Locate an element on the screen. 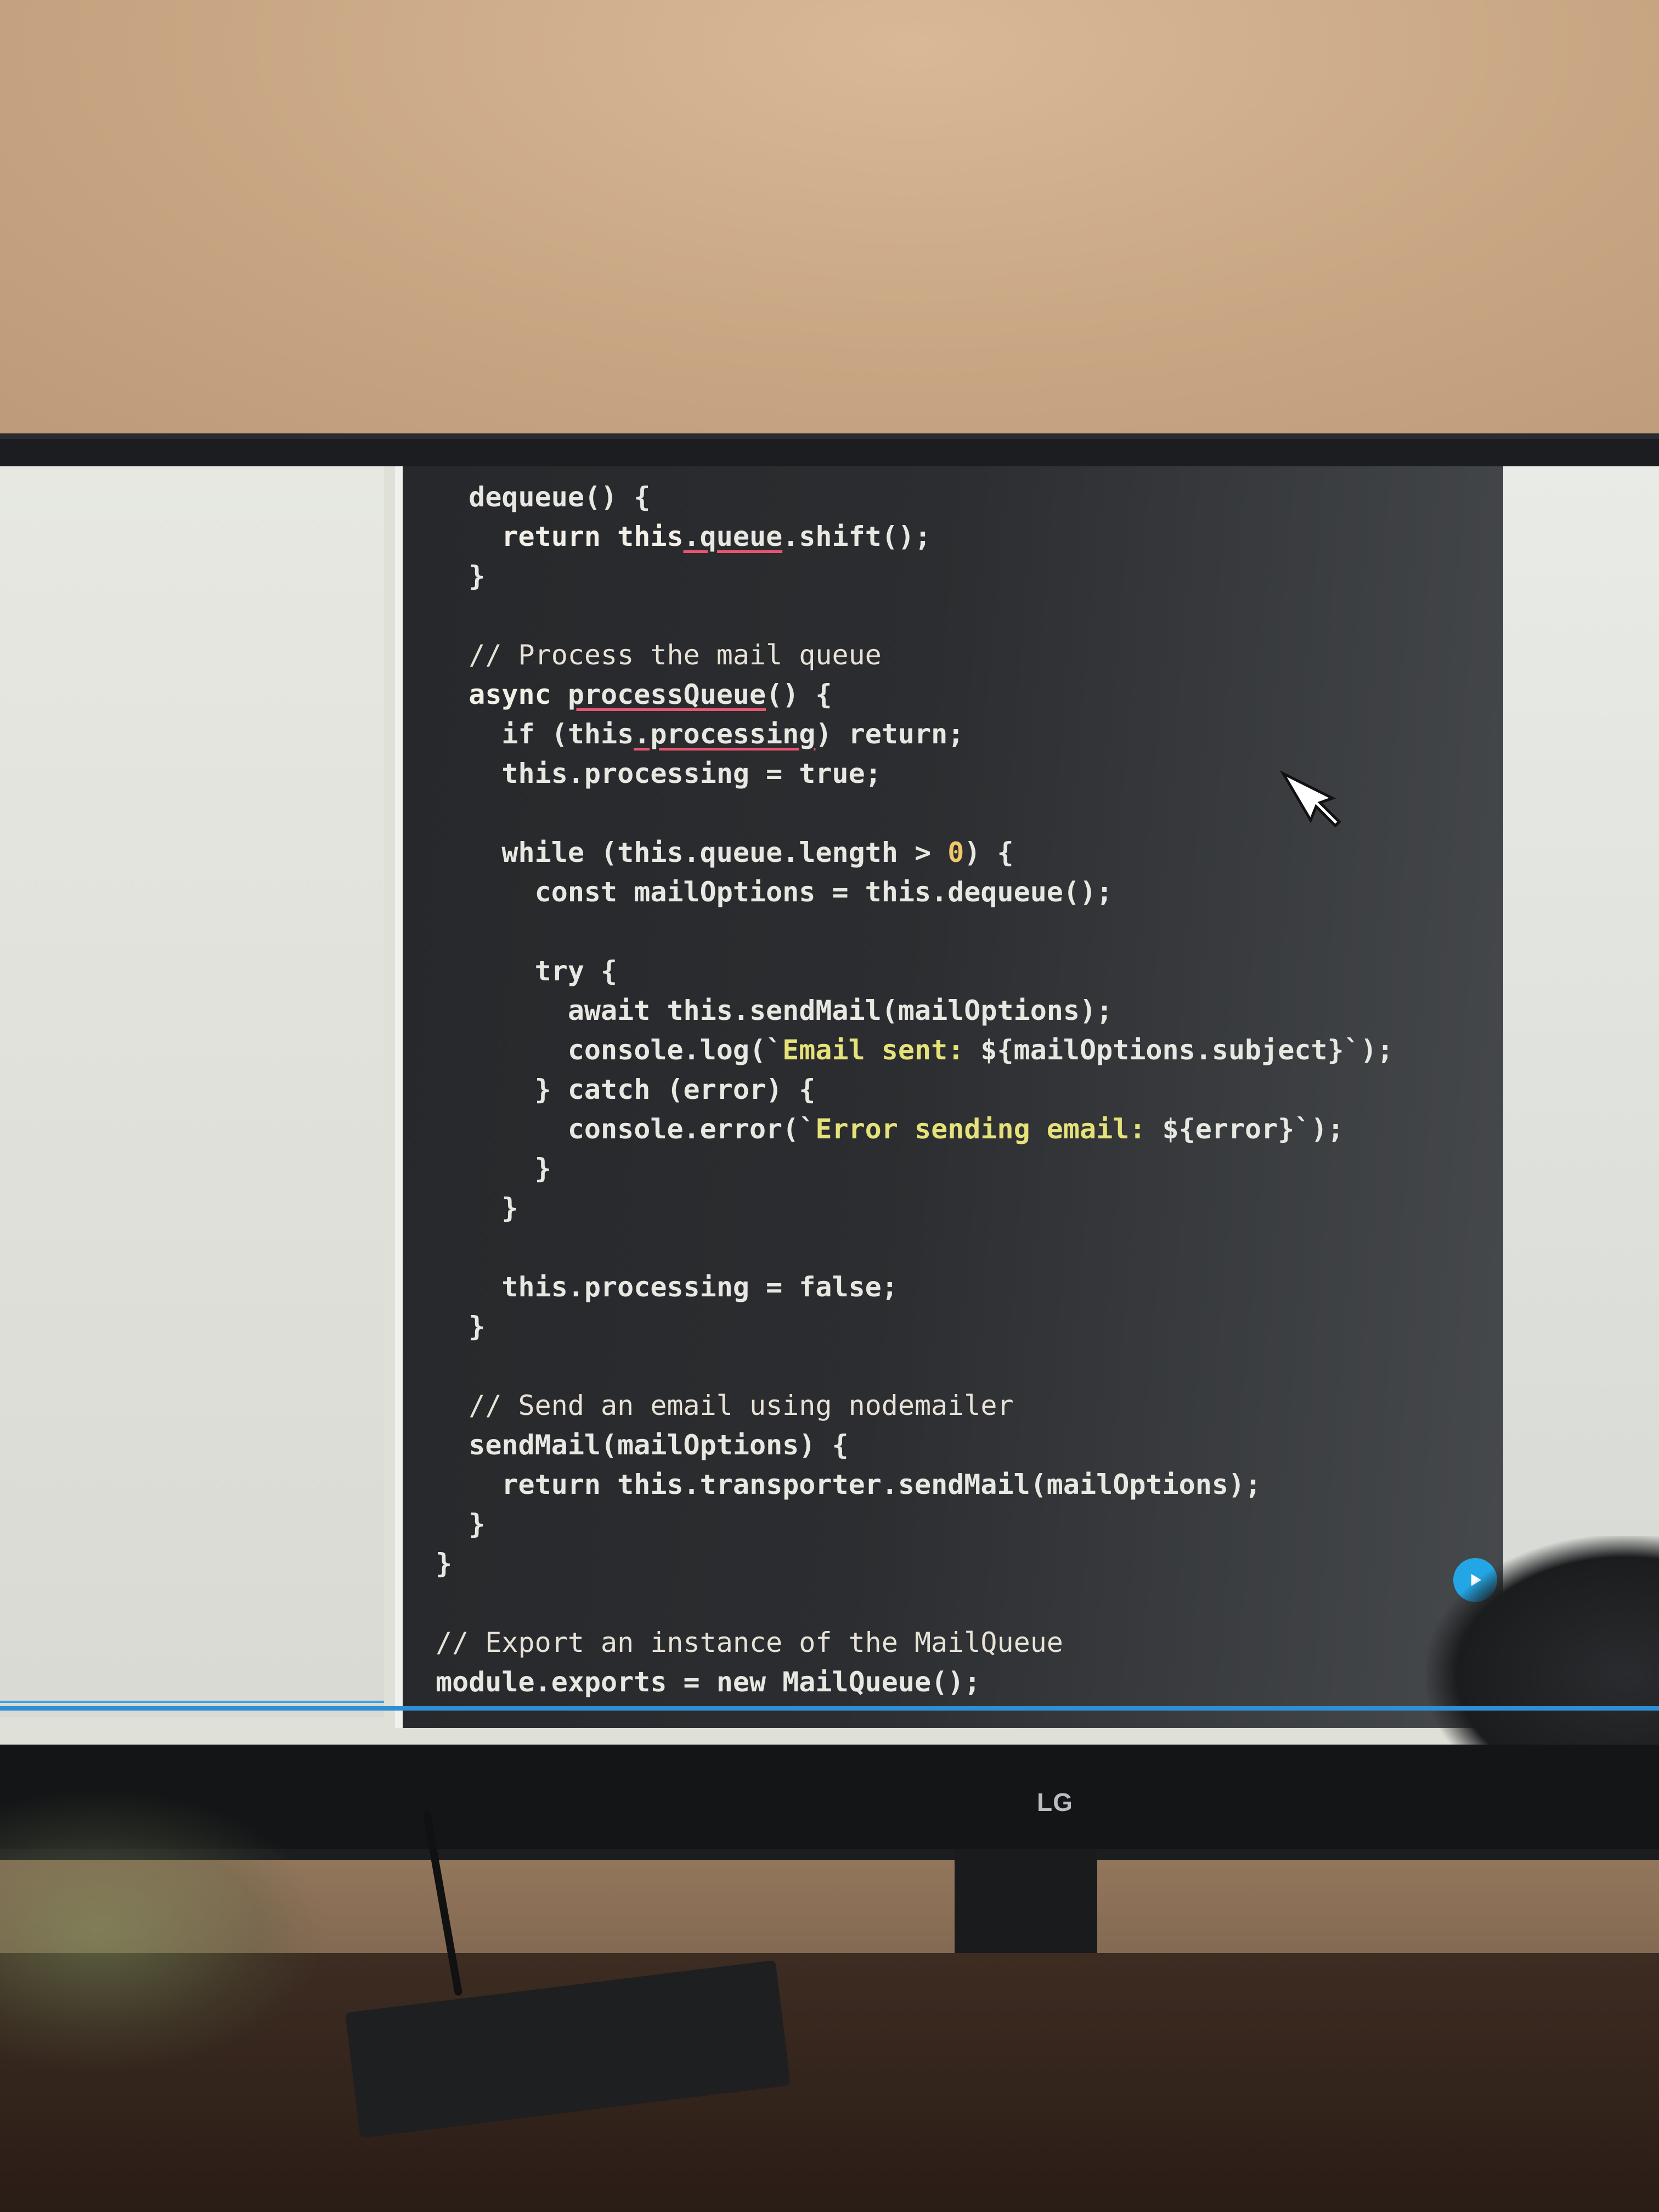 This screenshot has width=1659, height=2212. code-line: // Send an email using nodemailer is located at coordinates (914, 1406).